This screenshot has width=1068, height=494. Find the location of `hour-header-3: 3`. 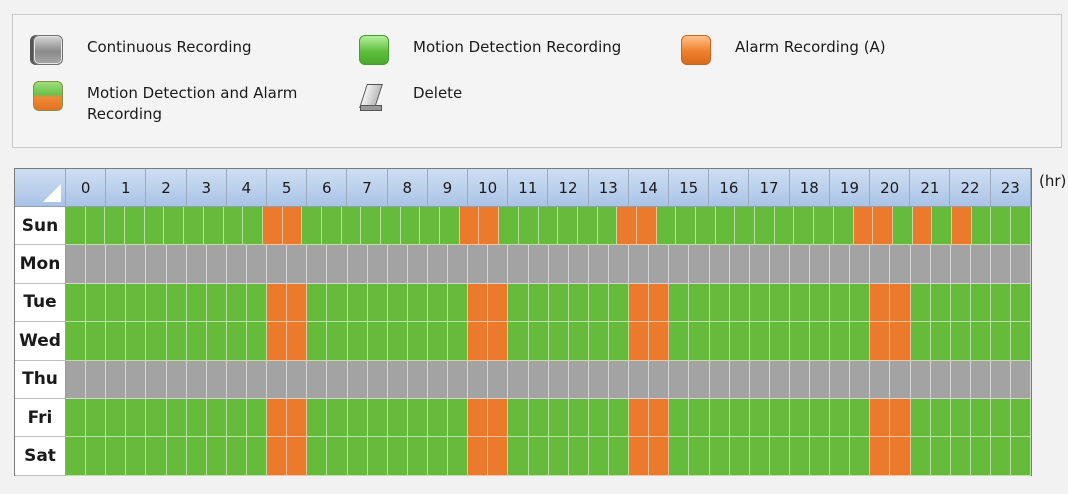

hour-header-3: 3 is located at coordinates (206, 188).